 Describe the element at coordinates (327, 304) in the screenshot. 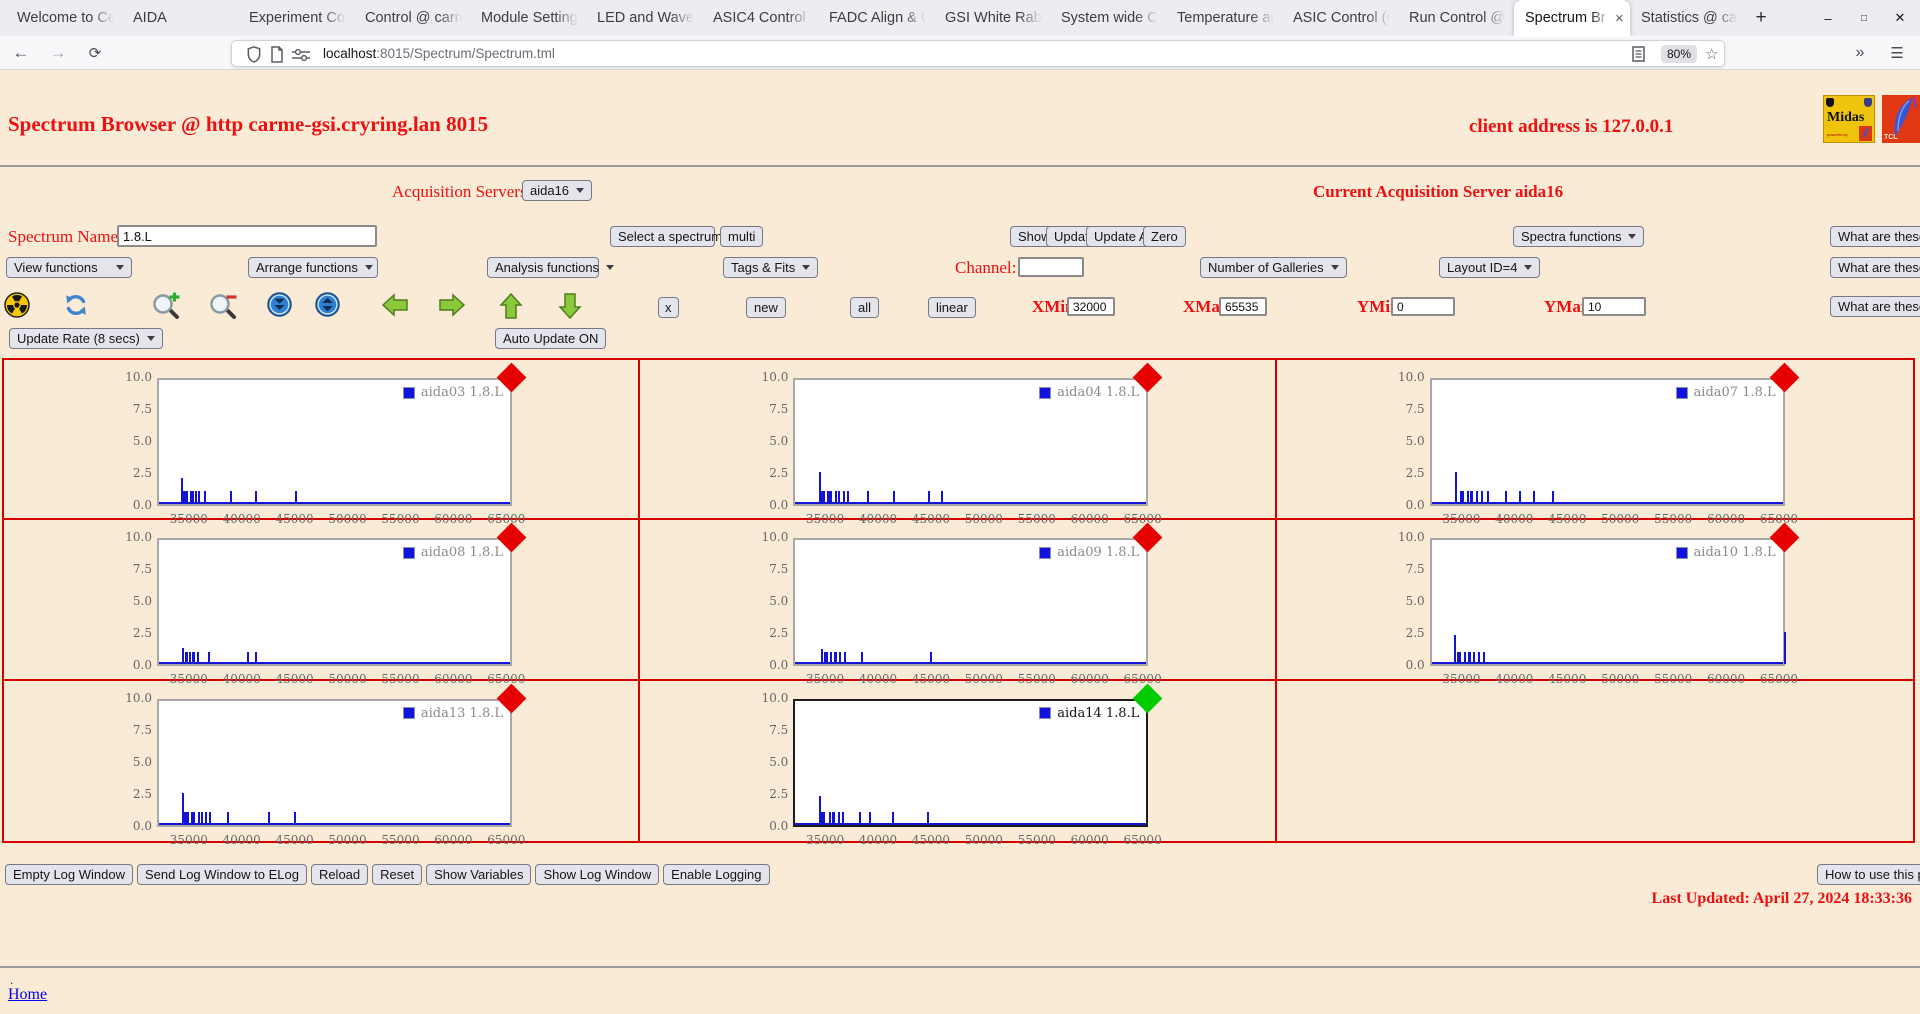

I see `expand-icon` at that location.